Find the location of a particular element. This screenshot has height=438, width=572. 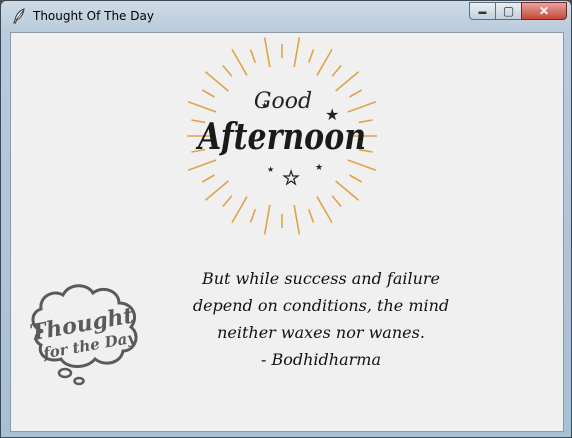

quote-line: But while success and failure is located at coordinates (321, 278).